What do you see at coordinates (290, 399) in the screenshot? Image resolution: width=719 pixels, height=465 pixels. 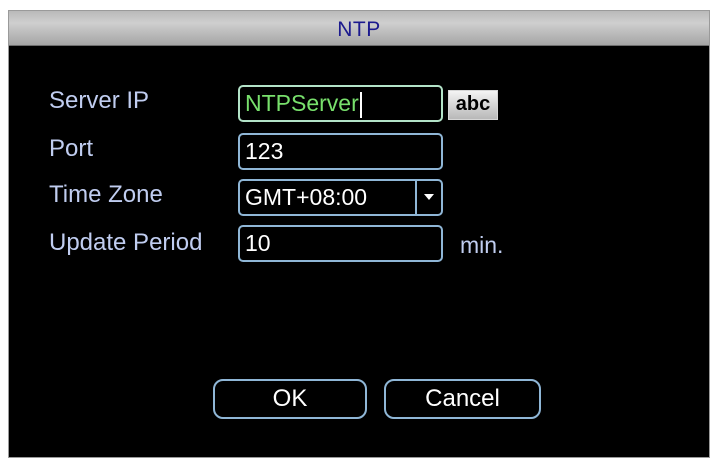 I see `ok-button: OK` at bounding box center [290, 399].